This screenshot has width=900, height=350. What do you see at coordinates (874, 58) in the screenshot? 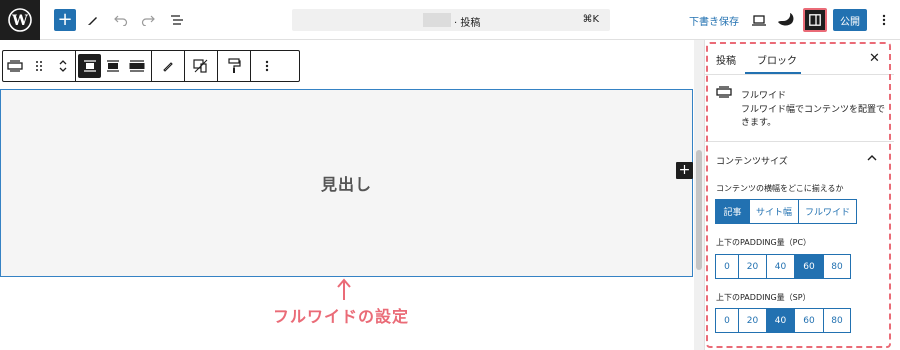
I see `close-sidebar-icon: ✕` at bounding box center [874, 58].